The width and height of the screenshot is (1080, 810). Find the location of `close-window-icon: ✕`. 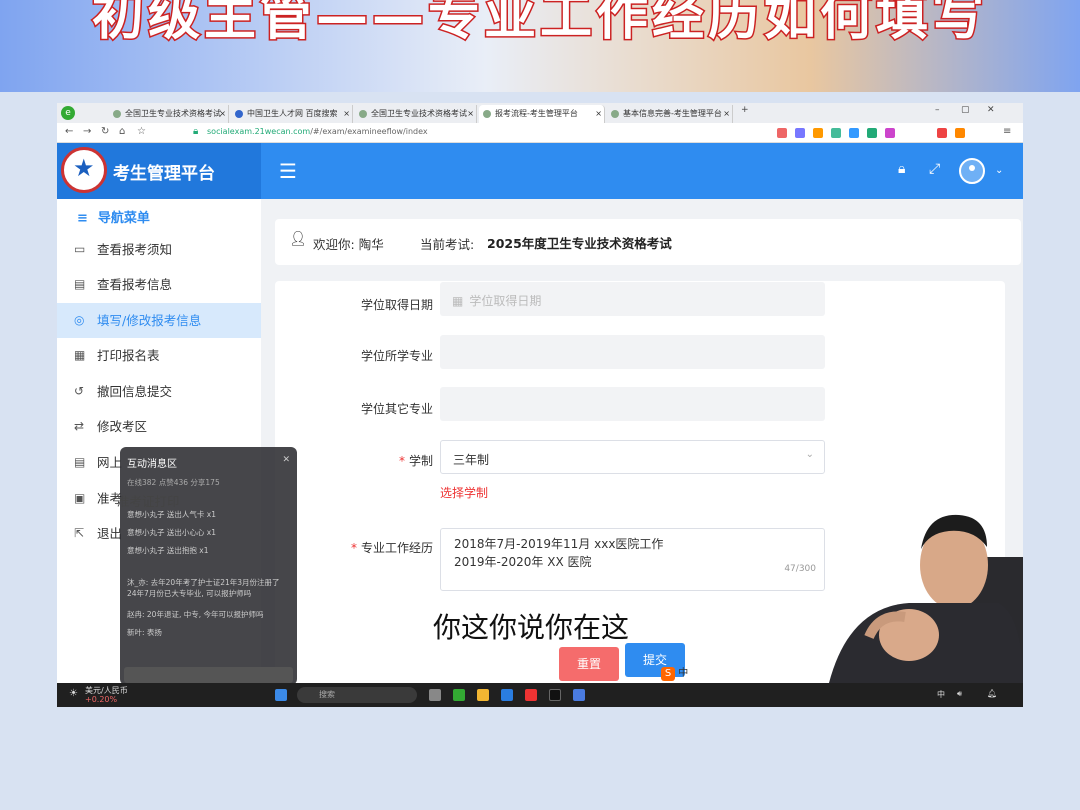

close-window-icon: ✕ is located at coordinates (991, 110).